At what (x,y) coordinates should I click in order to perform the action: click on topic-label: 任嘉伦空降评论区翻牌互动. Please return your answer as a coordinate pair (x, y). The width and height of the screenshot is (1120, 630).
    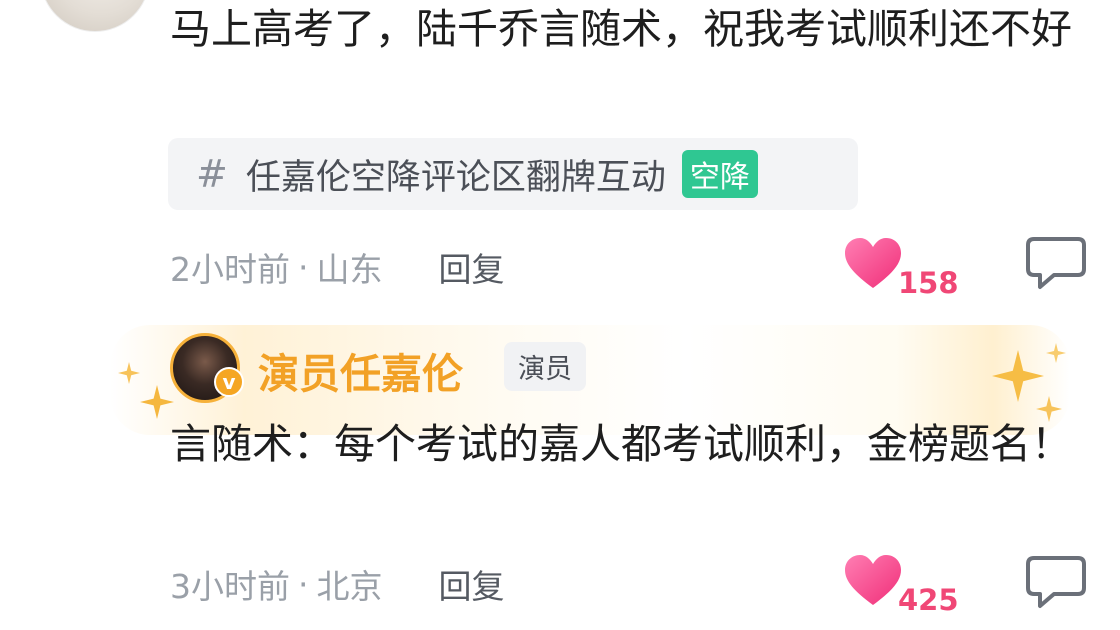
    Looking at the image, I should click on (455, 177).